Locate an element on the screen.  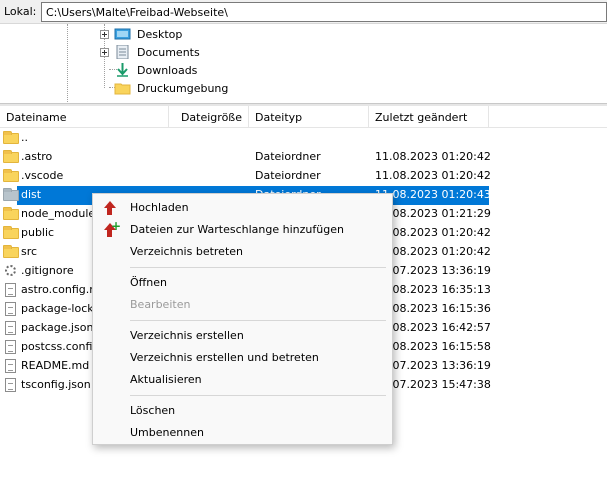
desktop-folder-icon is located at coordinates (122, 34).